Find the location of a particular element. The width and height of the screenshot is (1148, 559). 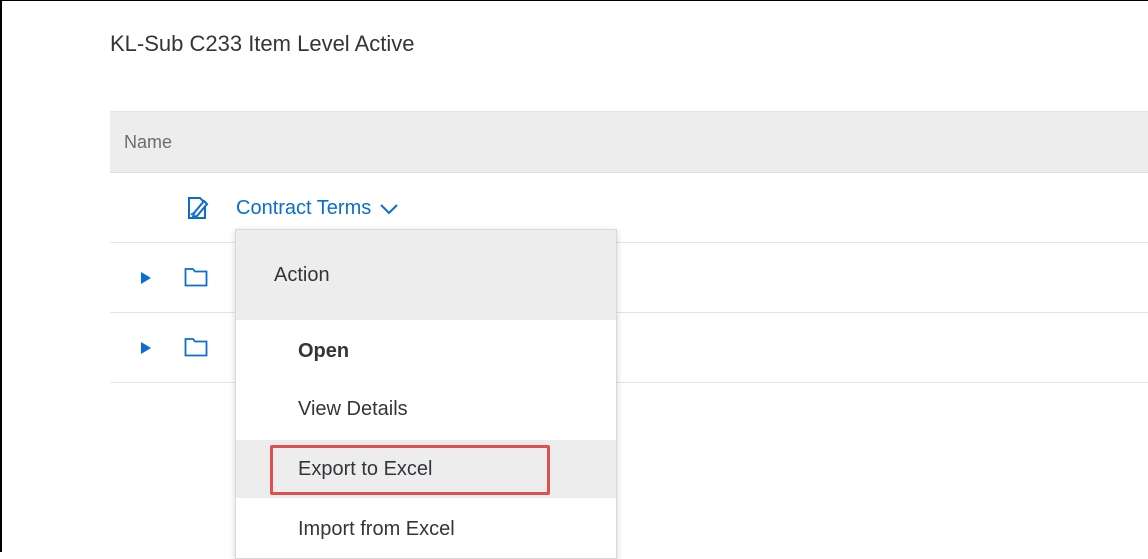

action-menu-header: Action is located at coordinates (426, 275).